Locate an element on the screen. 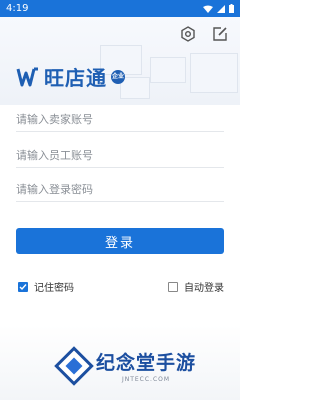 The height and width of the screenshot is (400, 320). seller-account-field is located at coordinates (120, 120).